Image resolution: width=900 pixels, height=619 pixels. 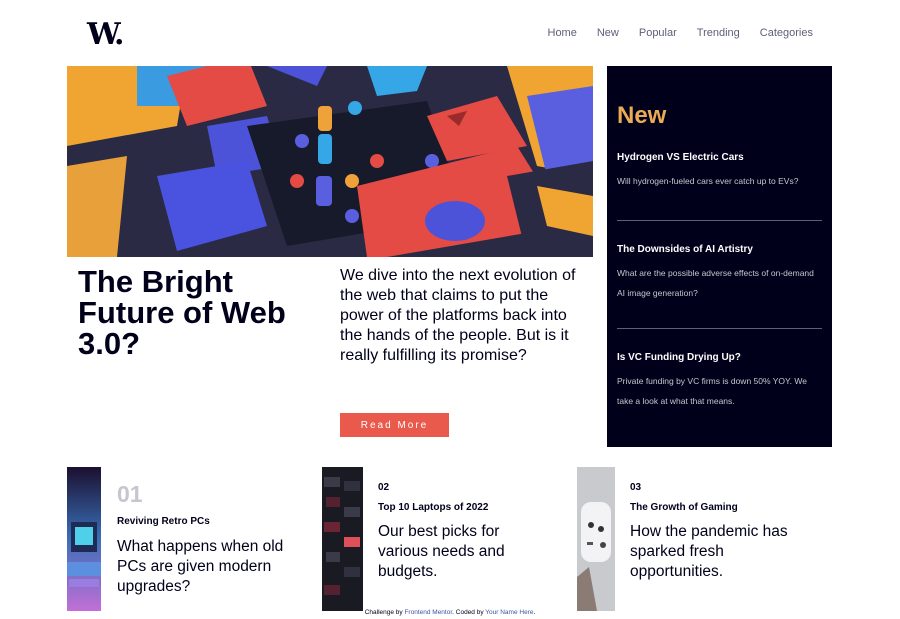 I want to click on nav-trending: Trending, so click(x=718, y=33).